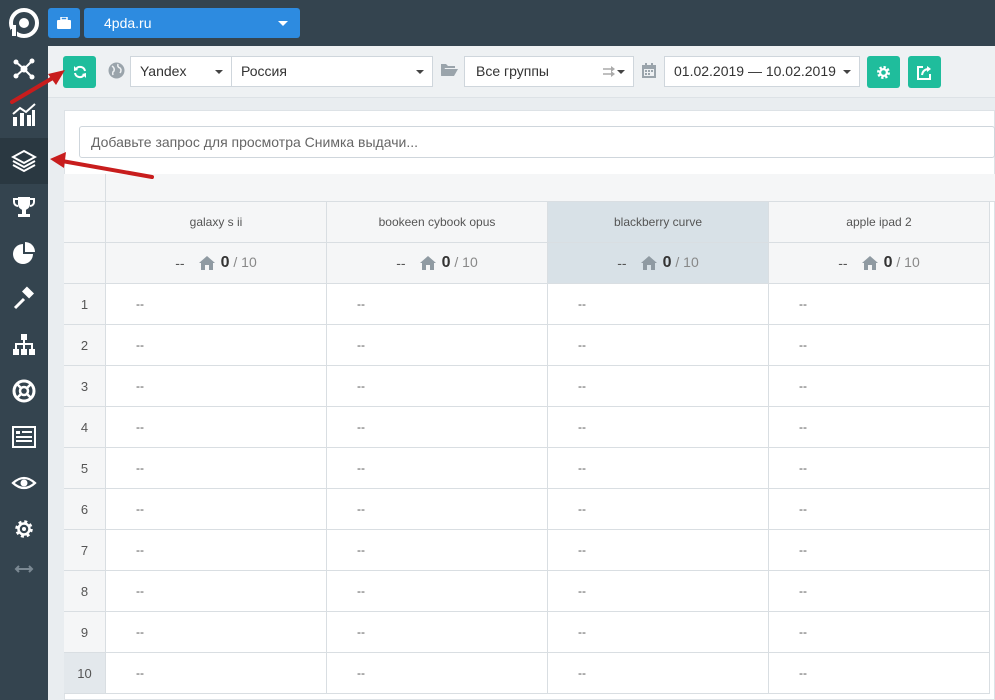  Describe the element at coordinates (755, 71) in the screenshot. I see `date-range-value: 01.02.2019 — 10.02.2019` at that location.